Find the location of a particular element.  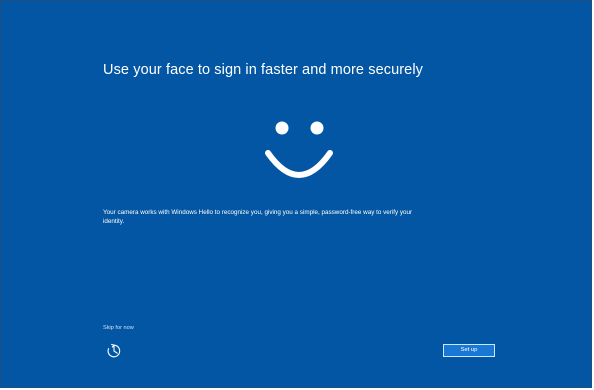

skip-for-now-link: Skip for now is located at coordinates (118, 328).